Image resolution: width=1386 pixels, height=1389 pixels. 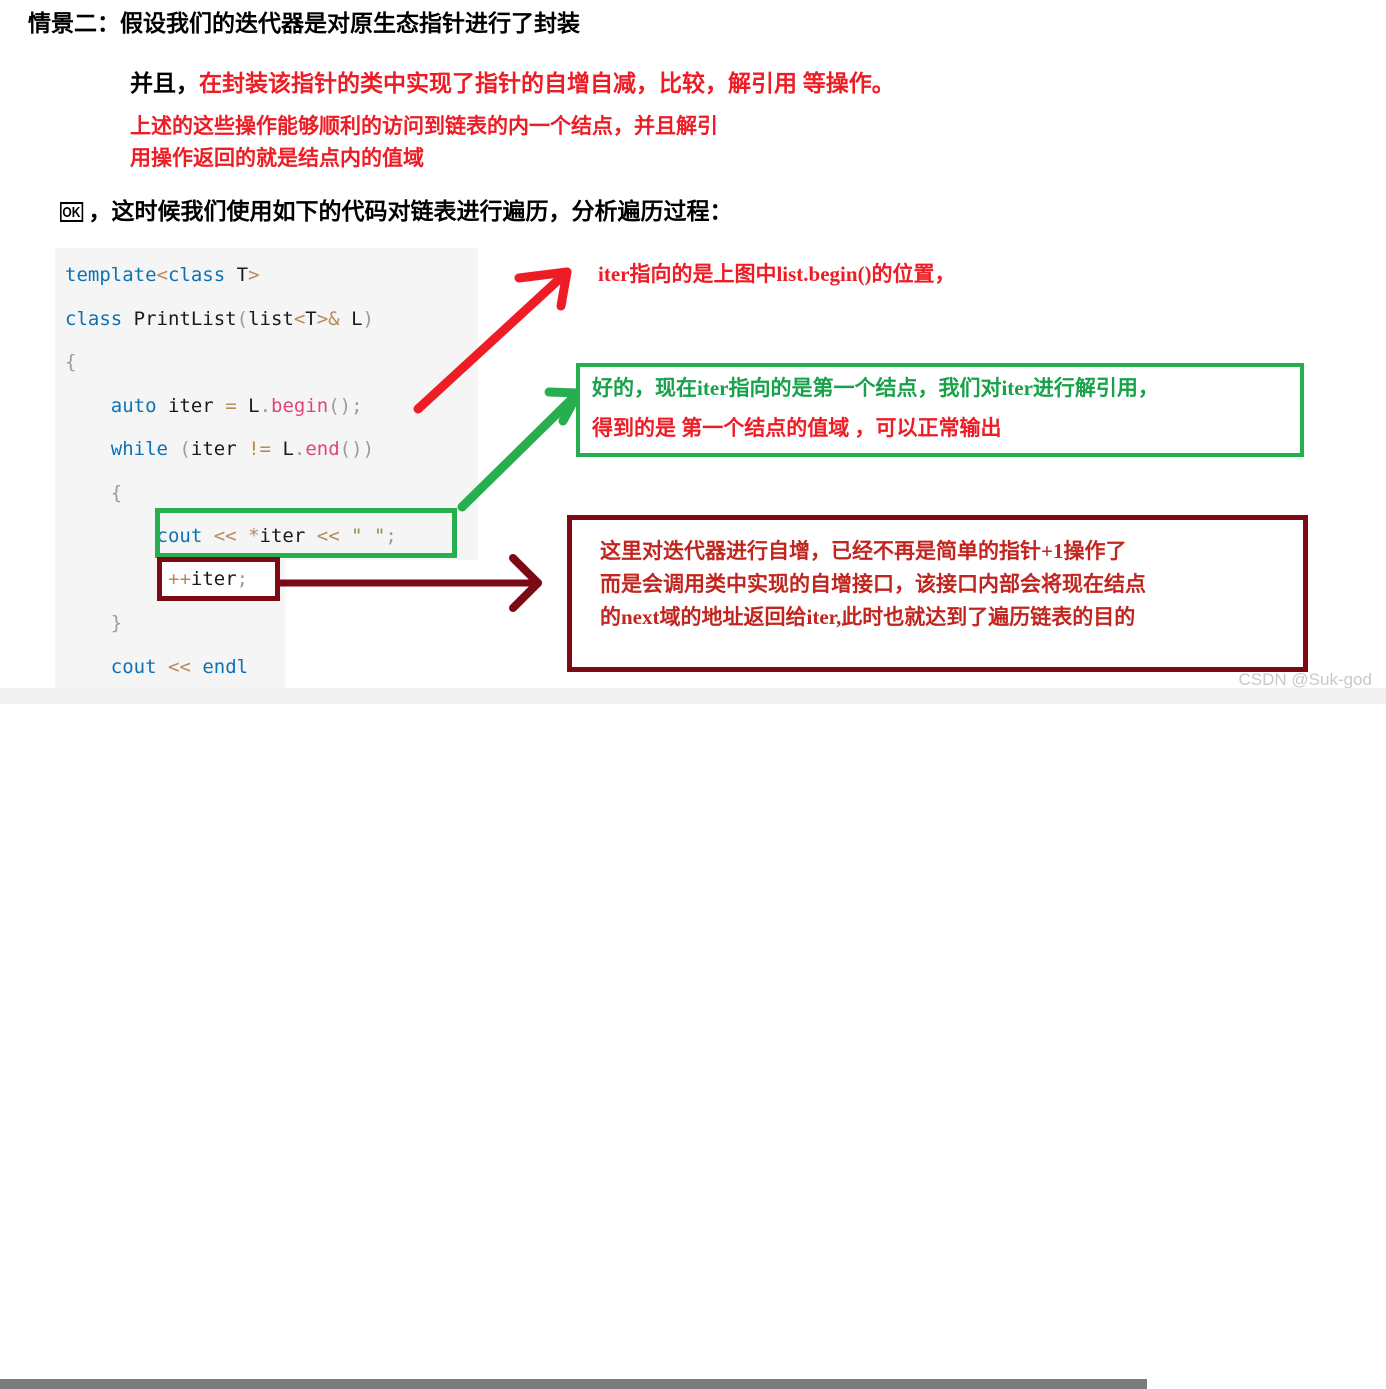 I want to click on paragraph-line-5: OK ，这时候我们使用如下的代码对链表进行遍历，分析遍历过程：, so click(x=396, y=209).